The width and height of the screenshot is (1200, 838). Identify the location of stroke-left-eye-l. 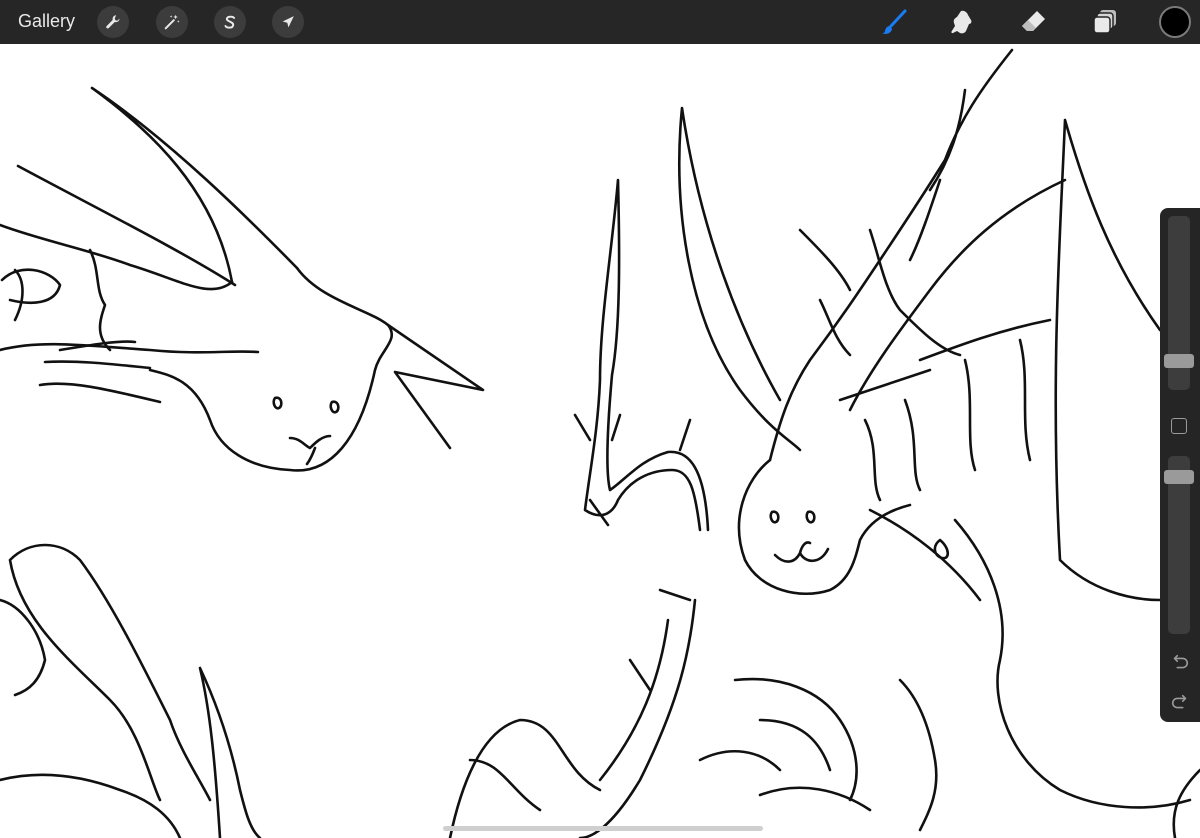
(277, 403).